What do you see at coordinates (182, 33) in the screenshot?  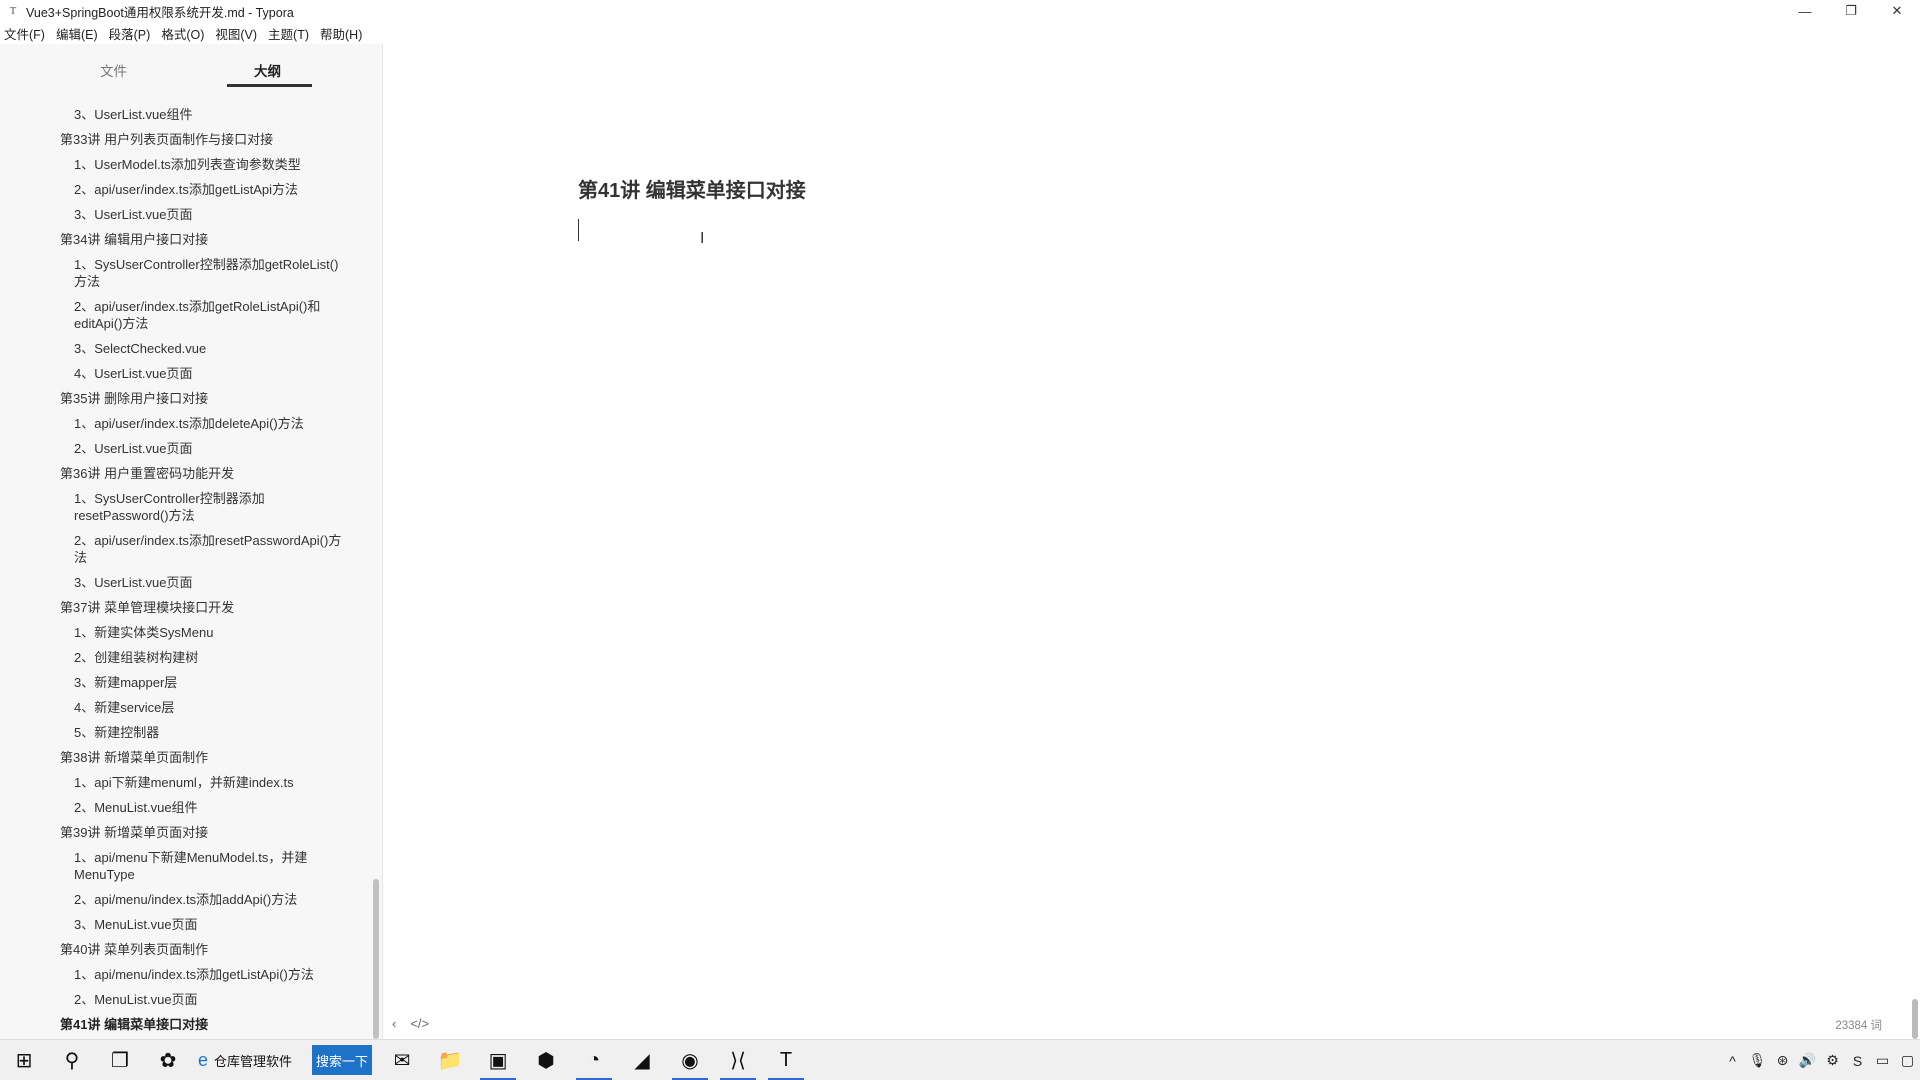 I see `menu-format: 格式(O)` at bounding box center [182, 33].